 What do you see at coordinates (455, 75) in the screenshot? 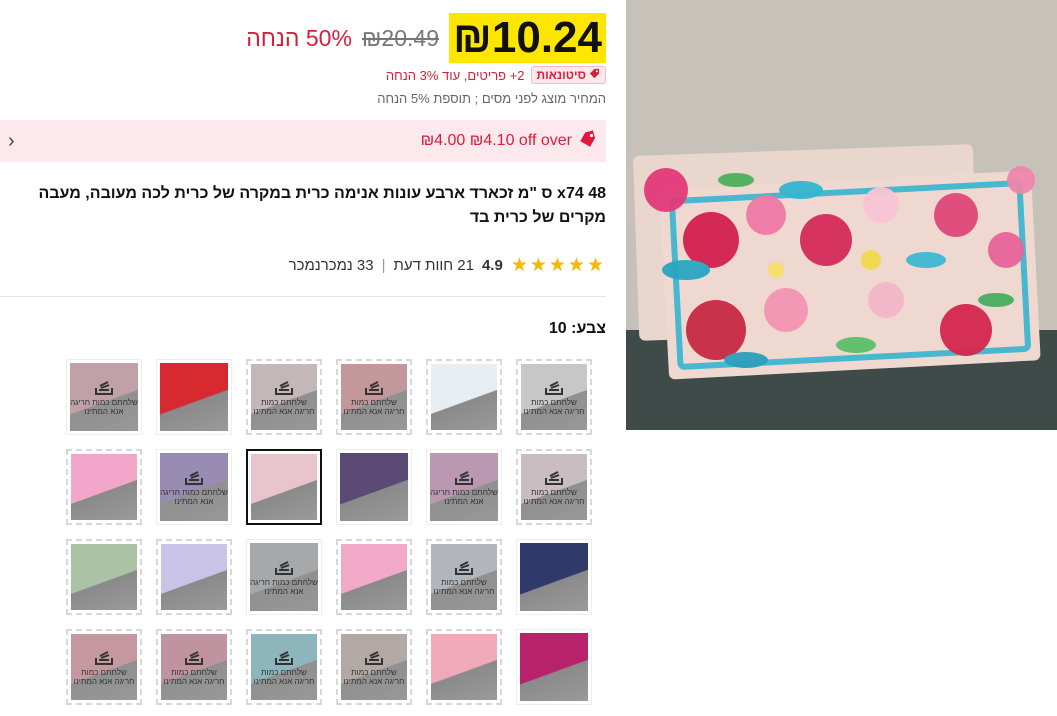
I see `wholesale-text: 2+ פריטים, עוד 3% הנחה` at bounding box center [455, 75].